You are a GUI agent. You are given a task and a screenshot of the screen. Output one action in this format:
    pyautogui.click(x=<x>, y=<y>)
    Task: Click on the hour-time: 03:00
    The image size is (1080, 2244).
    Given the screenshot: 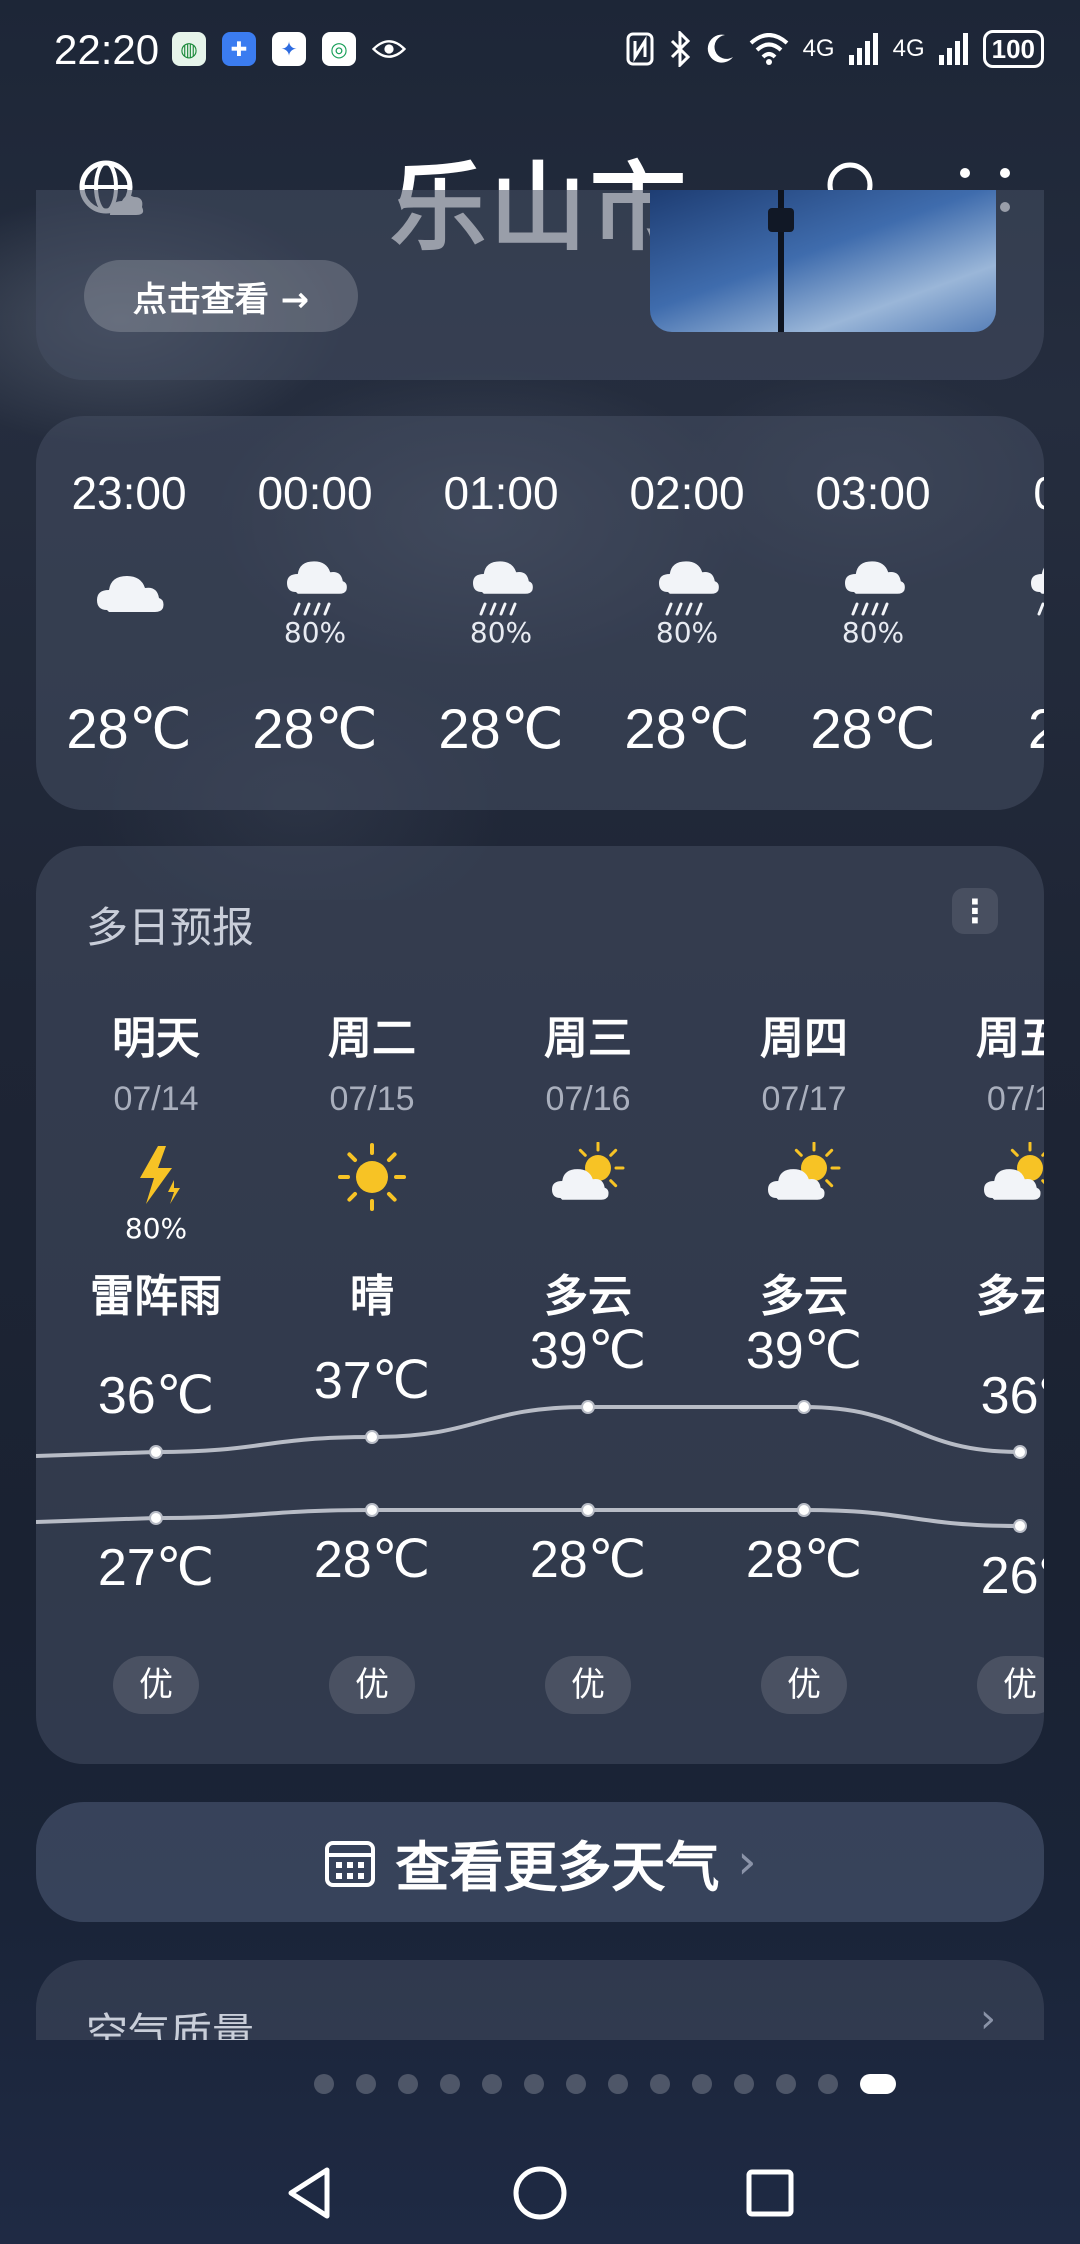 What is the action you would take?
    pyautogui.click(x=873, y=493)
    